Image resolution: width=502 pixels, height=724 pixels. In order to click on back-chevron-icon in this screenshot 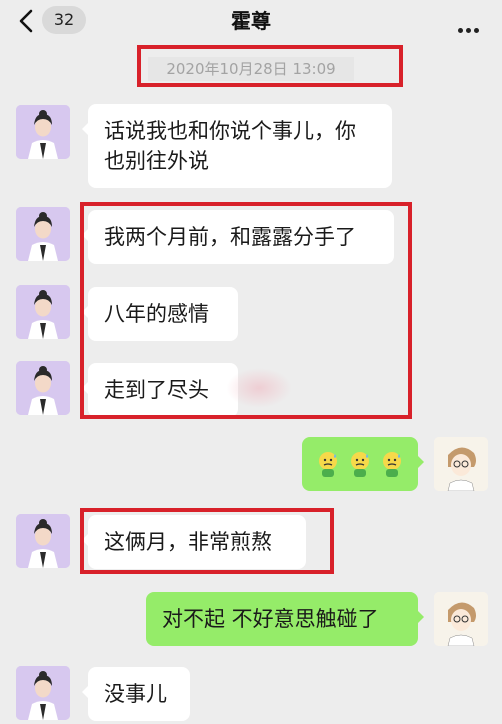, I will do `click(27, 21)`.